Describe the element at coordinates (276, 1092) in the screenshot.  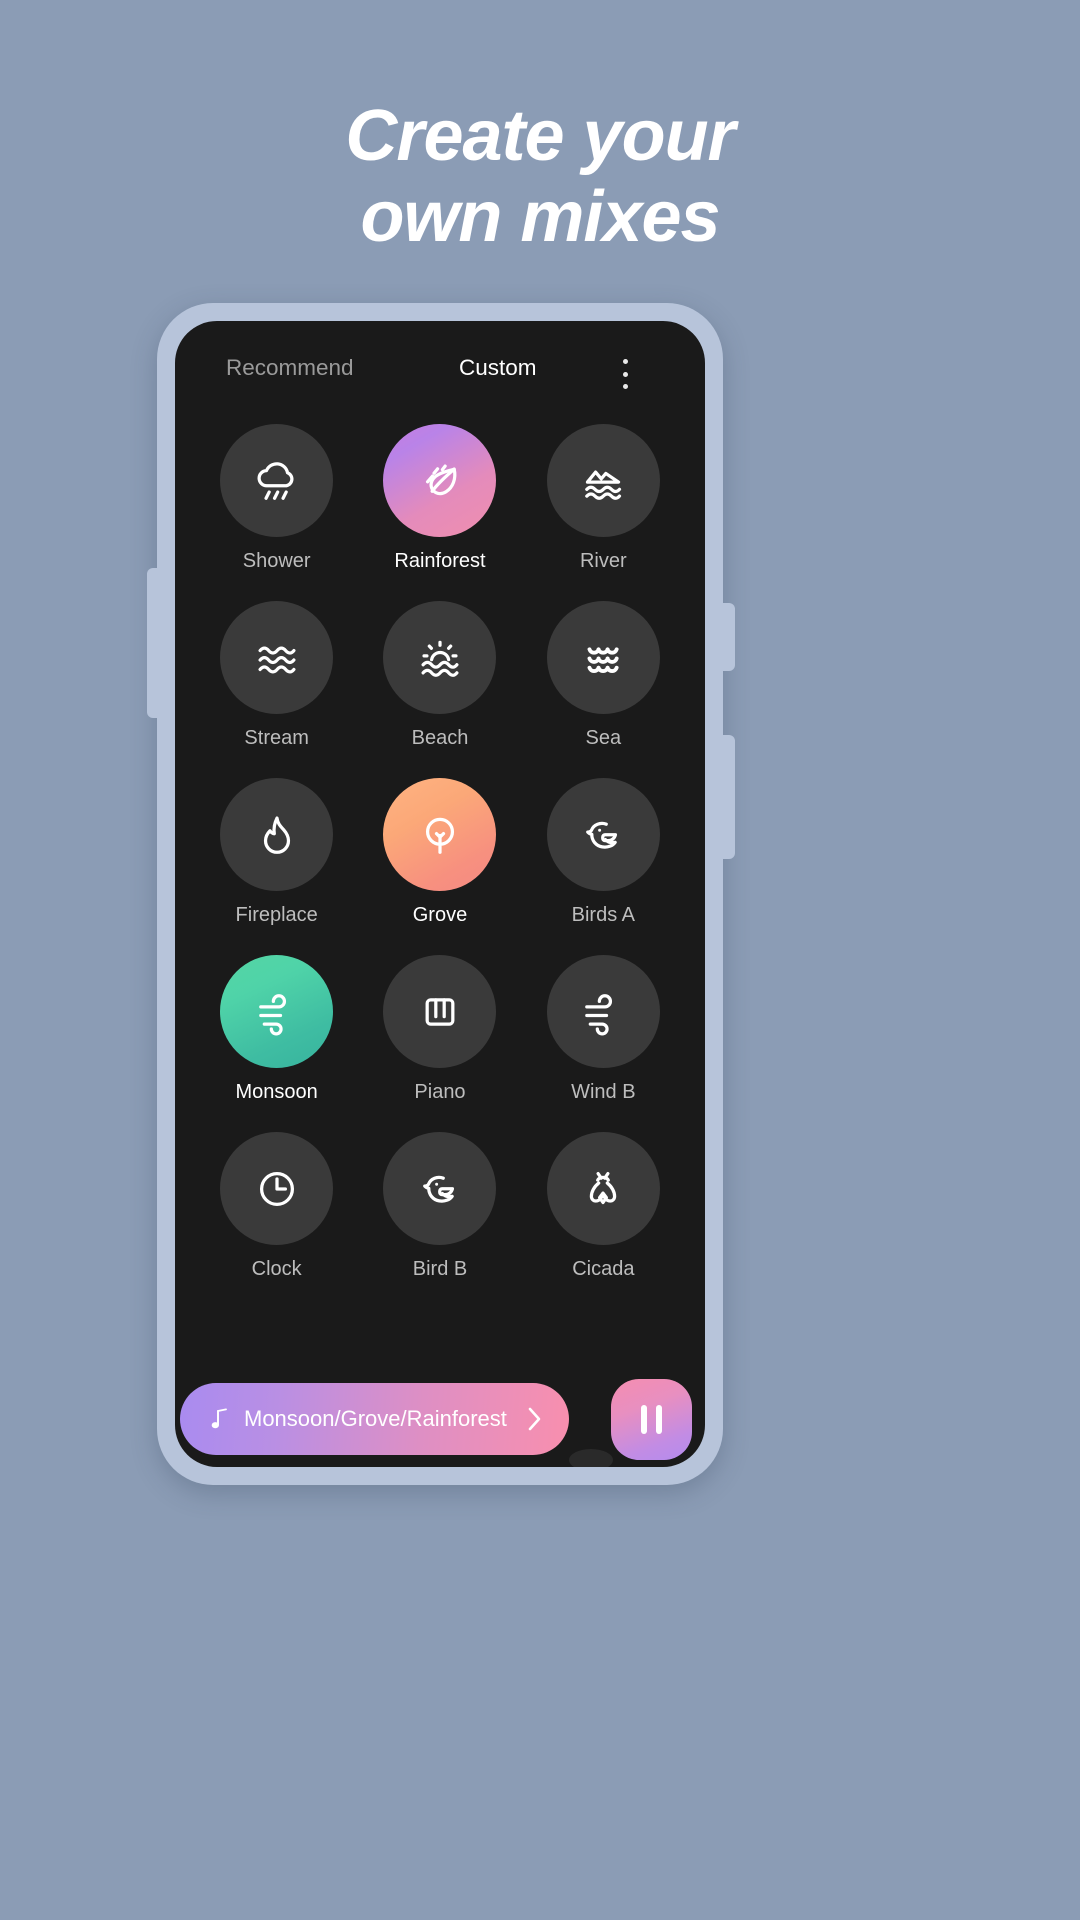
I see `sound-tile-label: Monsoon` at that location.